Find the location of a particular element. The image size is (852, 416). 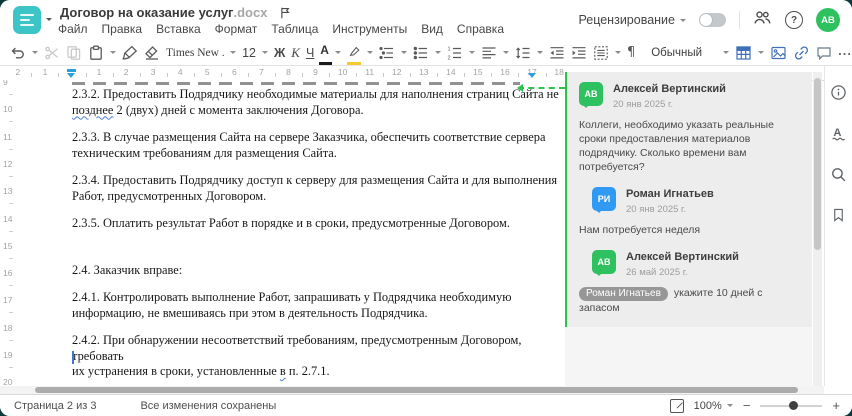

menu-item-справка: Справка is located at coordinates (480, 29).